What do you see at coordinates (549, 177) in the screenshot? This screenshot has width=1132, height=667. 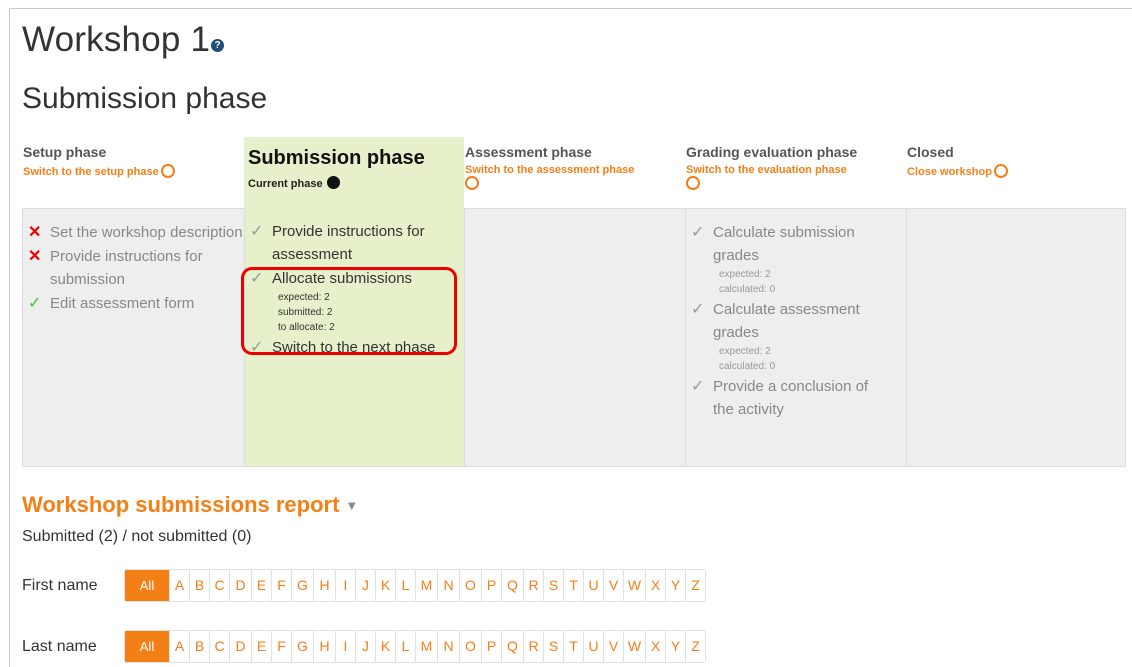 I see `switch-phase-link: Switch to the assessment phase` at bounding box center [549, 177].